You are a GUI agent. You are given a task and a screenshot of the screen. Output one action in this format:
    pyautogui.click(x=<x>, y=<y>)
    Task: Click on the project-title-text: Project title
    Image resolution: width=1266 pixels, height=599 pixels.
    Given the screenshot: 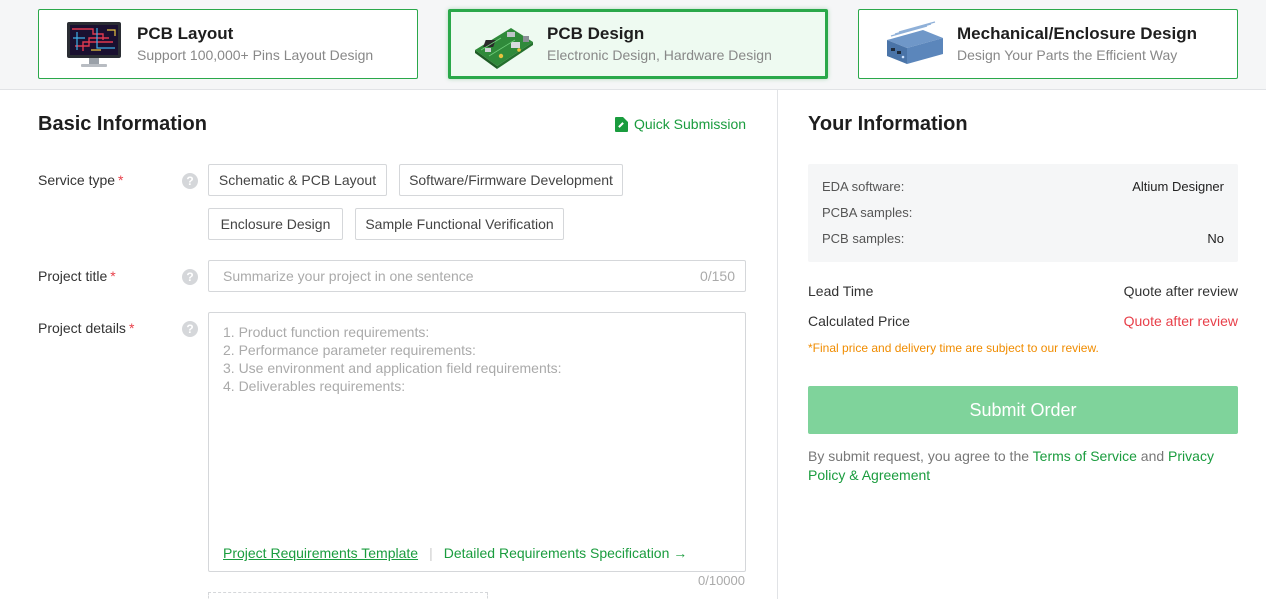 What is the action you would take?
    pyautogui.click(x=73, y=276)
    